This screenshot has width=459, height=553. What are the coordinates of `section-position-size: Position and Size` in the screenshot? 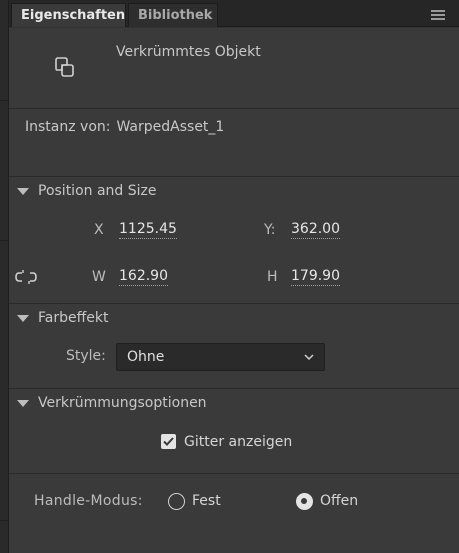 It's located at (87, 191).